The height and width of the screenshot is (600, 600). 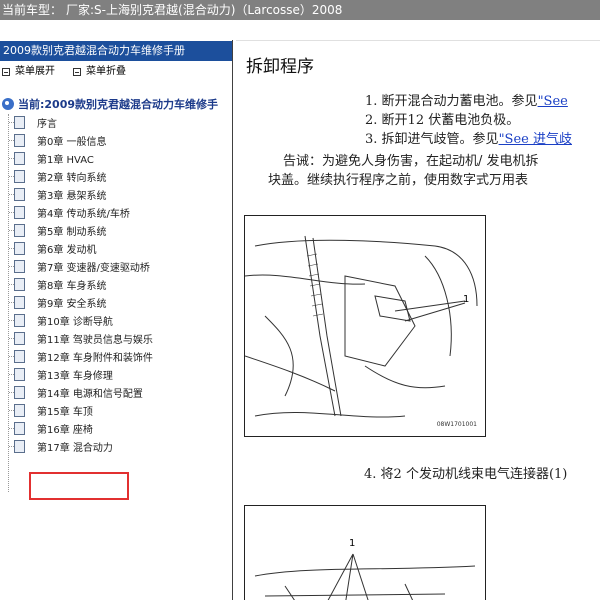 I want to click on expand-menu-button: 菜单展开, so click(x=28, y=72).